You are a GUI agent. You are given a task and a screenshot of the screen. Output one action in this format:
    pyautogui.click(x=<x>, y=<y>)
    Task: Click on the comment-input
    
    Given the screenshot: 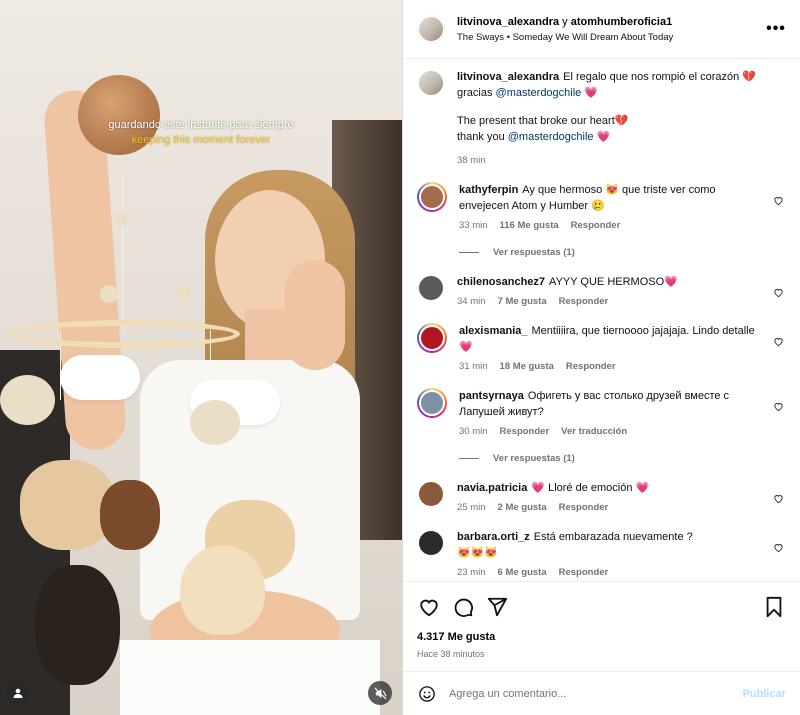 What is the action you would take?
    pyautogui.click(x=596, y=693)
    